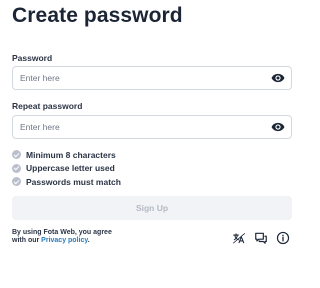 The image size is (320, 288). Describe the element at coordinates (138, 78) in the screenshot. I see `password-input` at that location.